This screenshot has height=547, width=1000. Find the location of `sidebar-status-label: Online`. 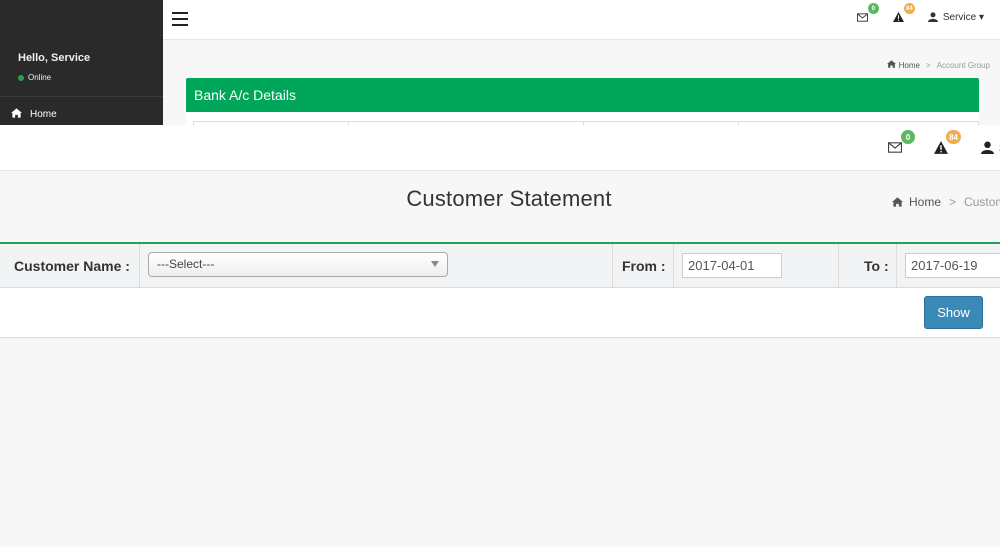

sidebar-status-label: Online is located at coordinates (40, 77).